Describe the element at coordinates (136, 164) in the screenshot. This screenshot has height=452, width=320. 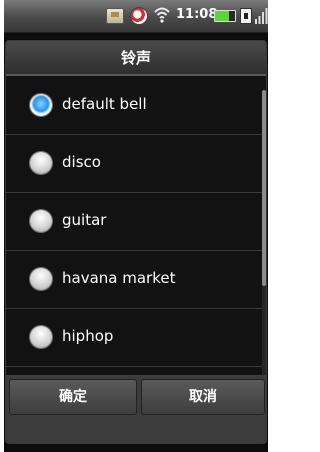
I see `list-item: disco` at that location.